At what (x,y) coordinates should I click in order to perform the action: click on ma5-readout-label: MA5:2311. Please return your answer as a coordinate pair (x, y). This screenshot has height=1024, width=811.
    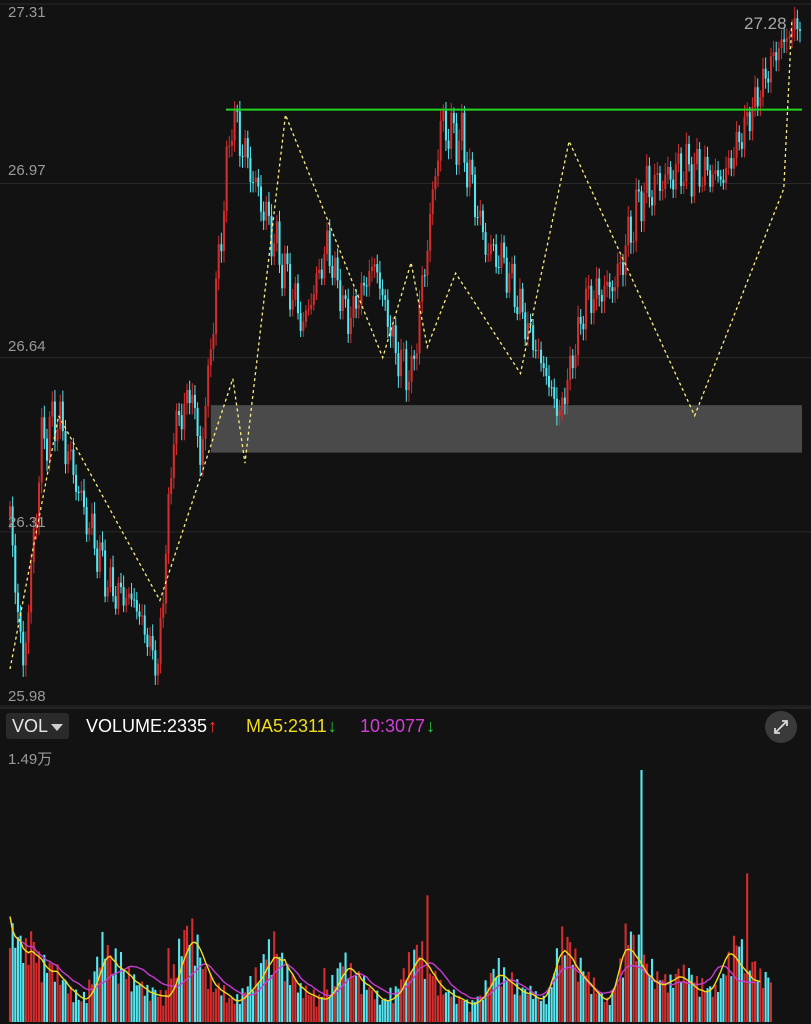
    Looking at the image, I should click on (286, 726).